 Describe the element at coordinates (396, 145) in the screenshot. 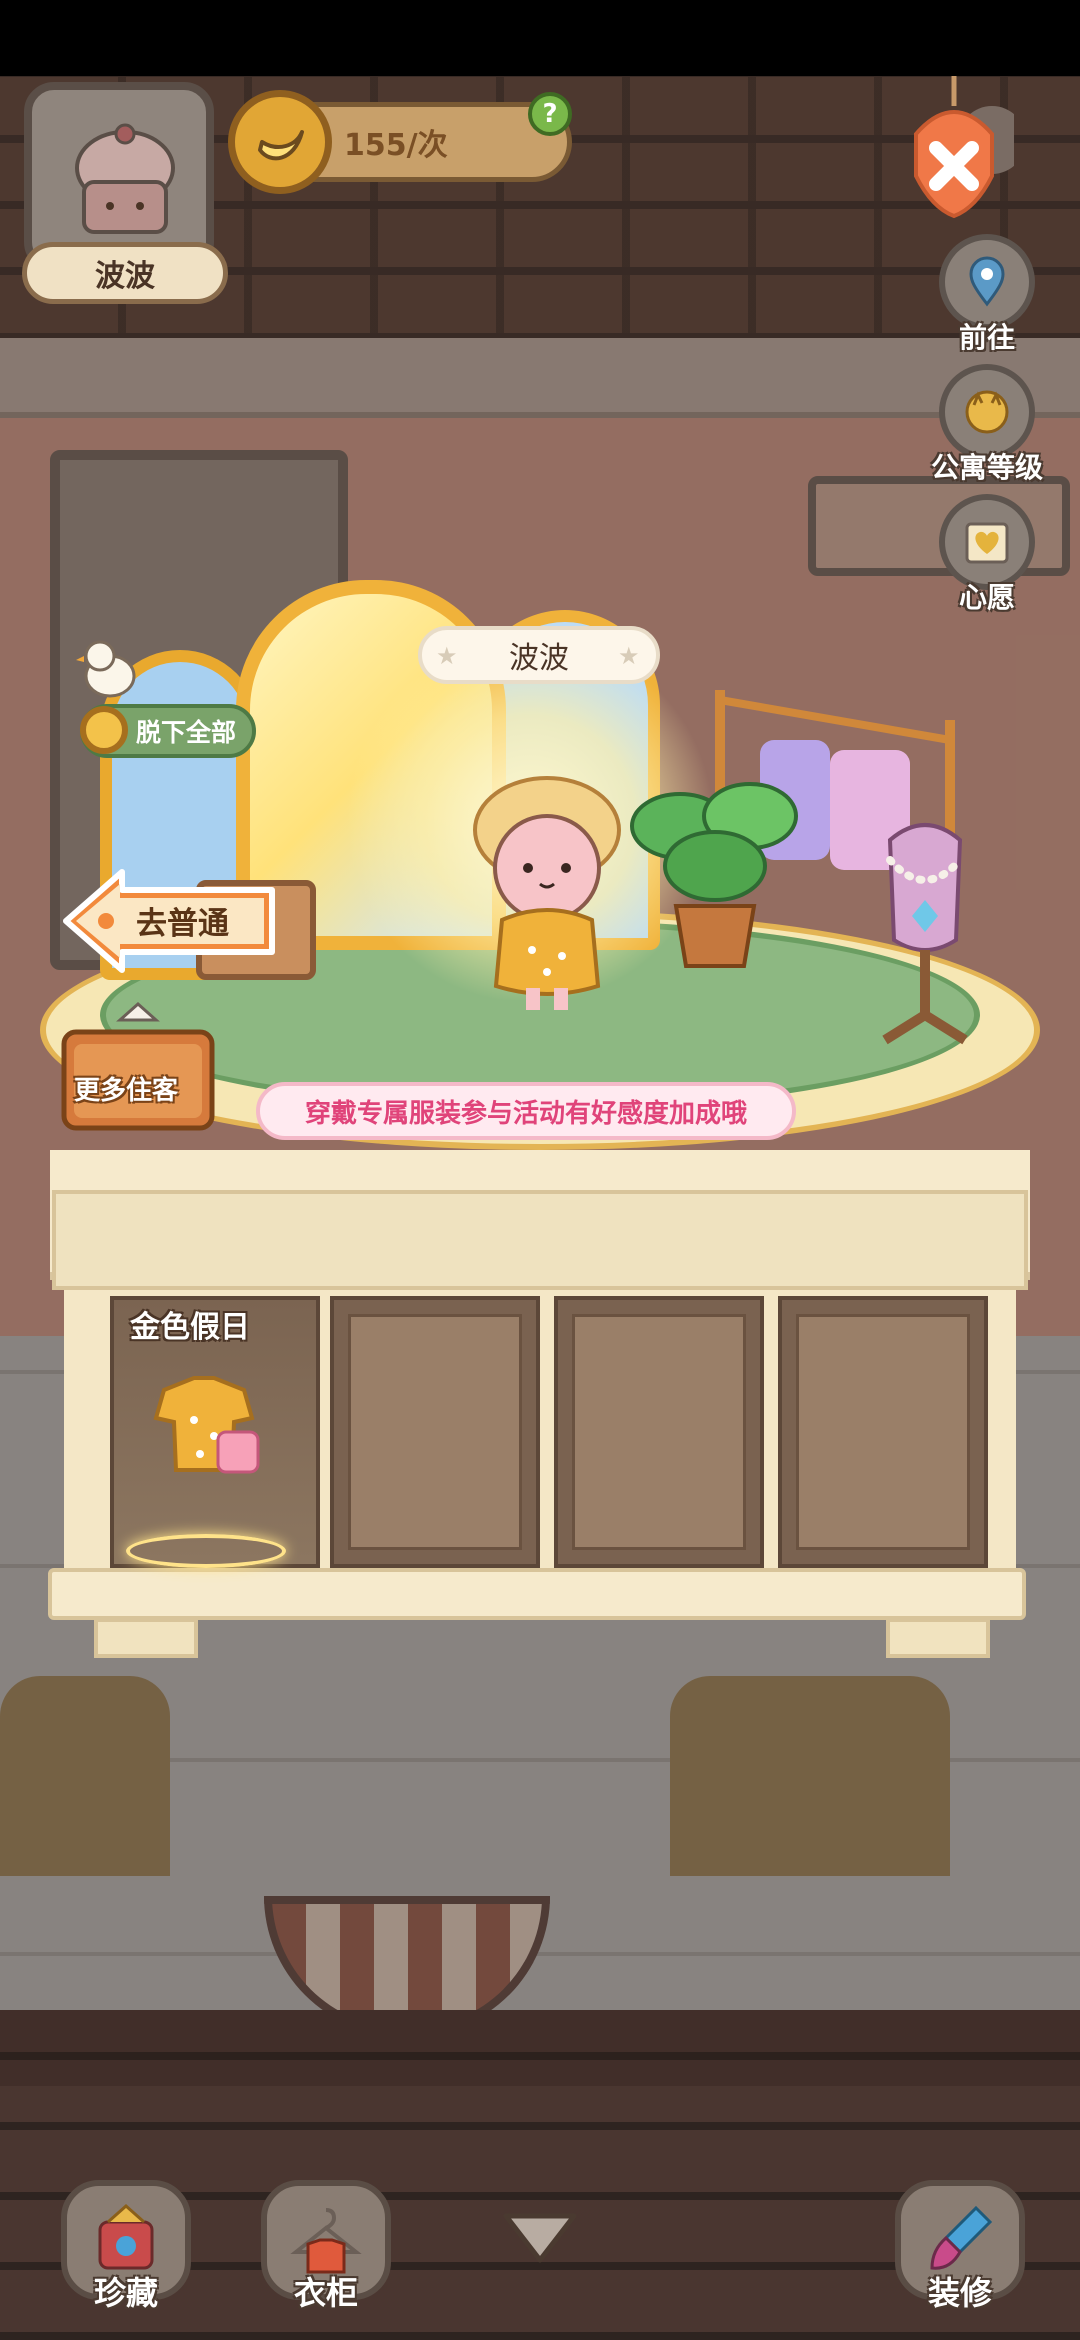

I see `banana-count: 155/次` at that location.